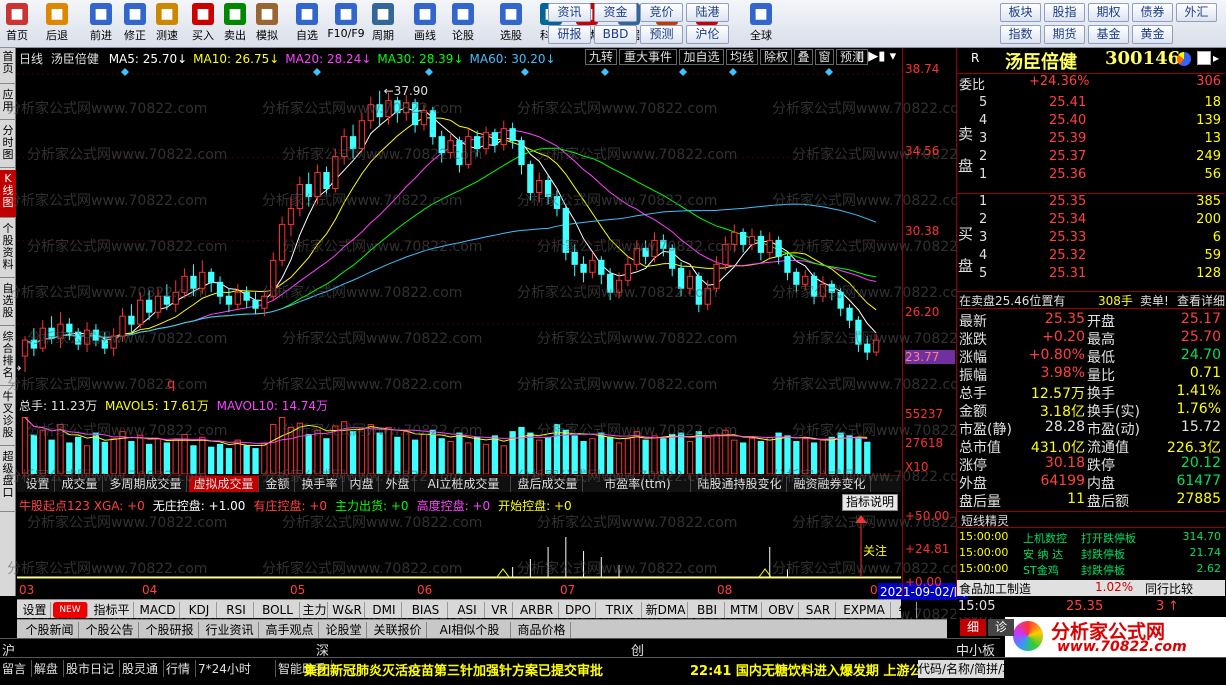  I want to click on indicator-tab-13: ARBR, so click(537, 610).